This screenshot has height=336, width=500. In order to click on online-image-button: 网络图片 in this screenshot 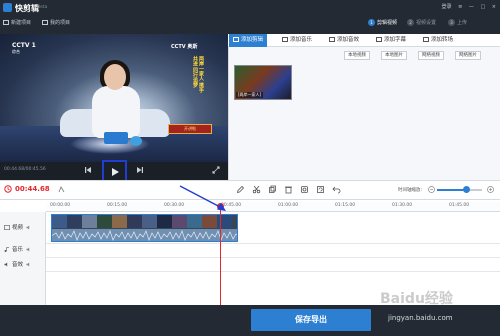, I will do `click(468, 55)`.